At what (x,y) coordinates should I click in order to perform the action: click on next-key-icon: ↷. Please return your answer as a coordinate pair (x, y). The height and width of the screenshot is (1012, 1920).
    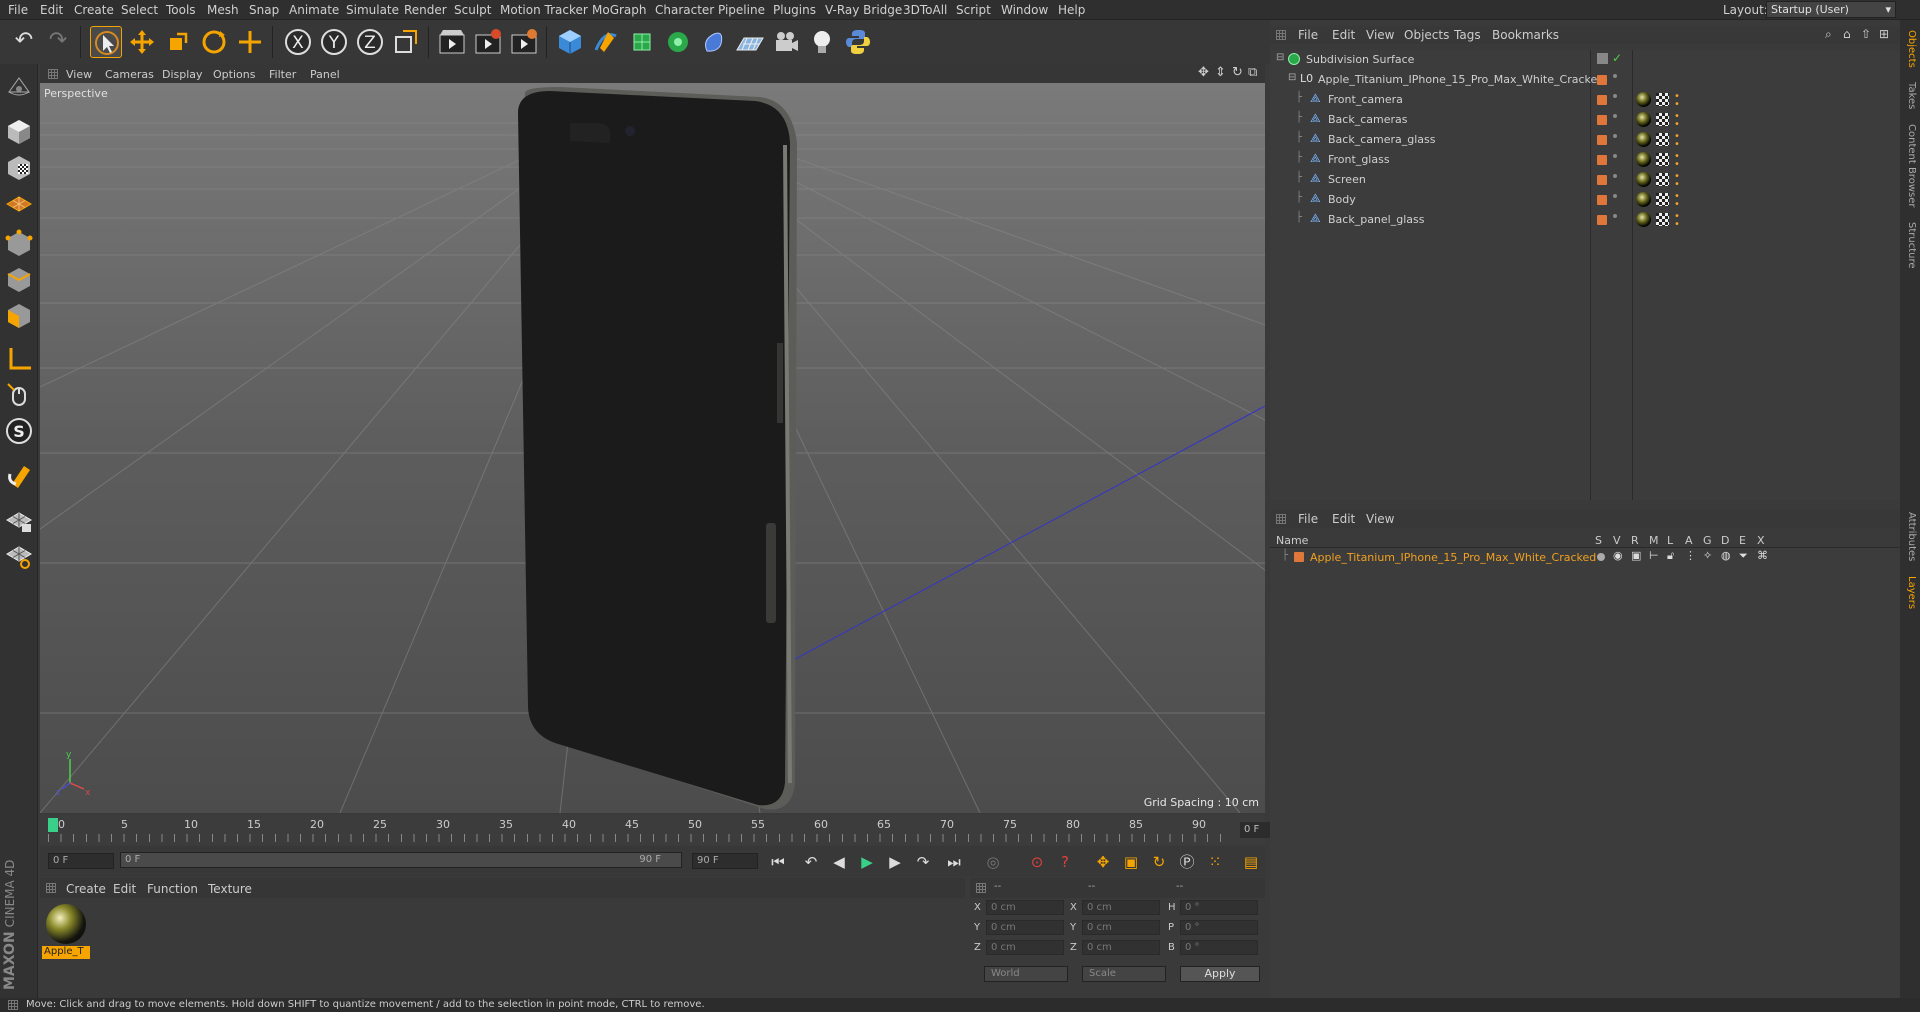
    Looking at the image, I should click on (923, 862).